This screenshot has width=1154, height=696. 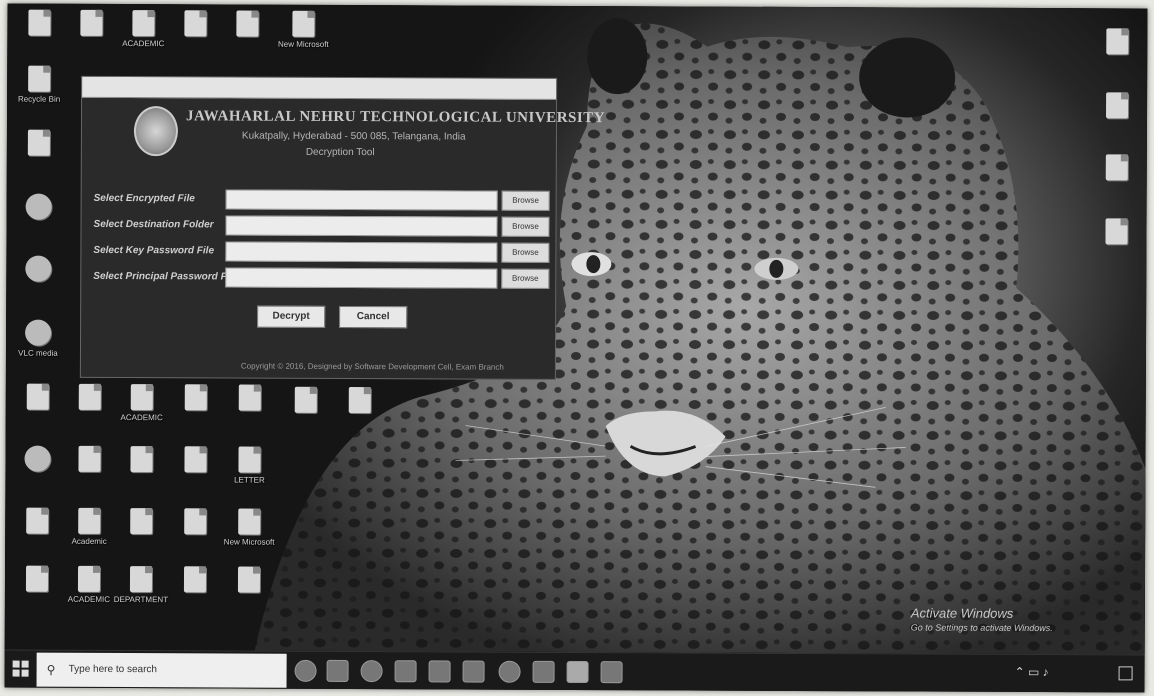 What do you see at coordinates (154, 250) in the screenshot?
I see `key-password-label: Select Key Password File` at bounding box center [154, 250].